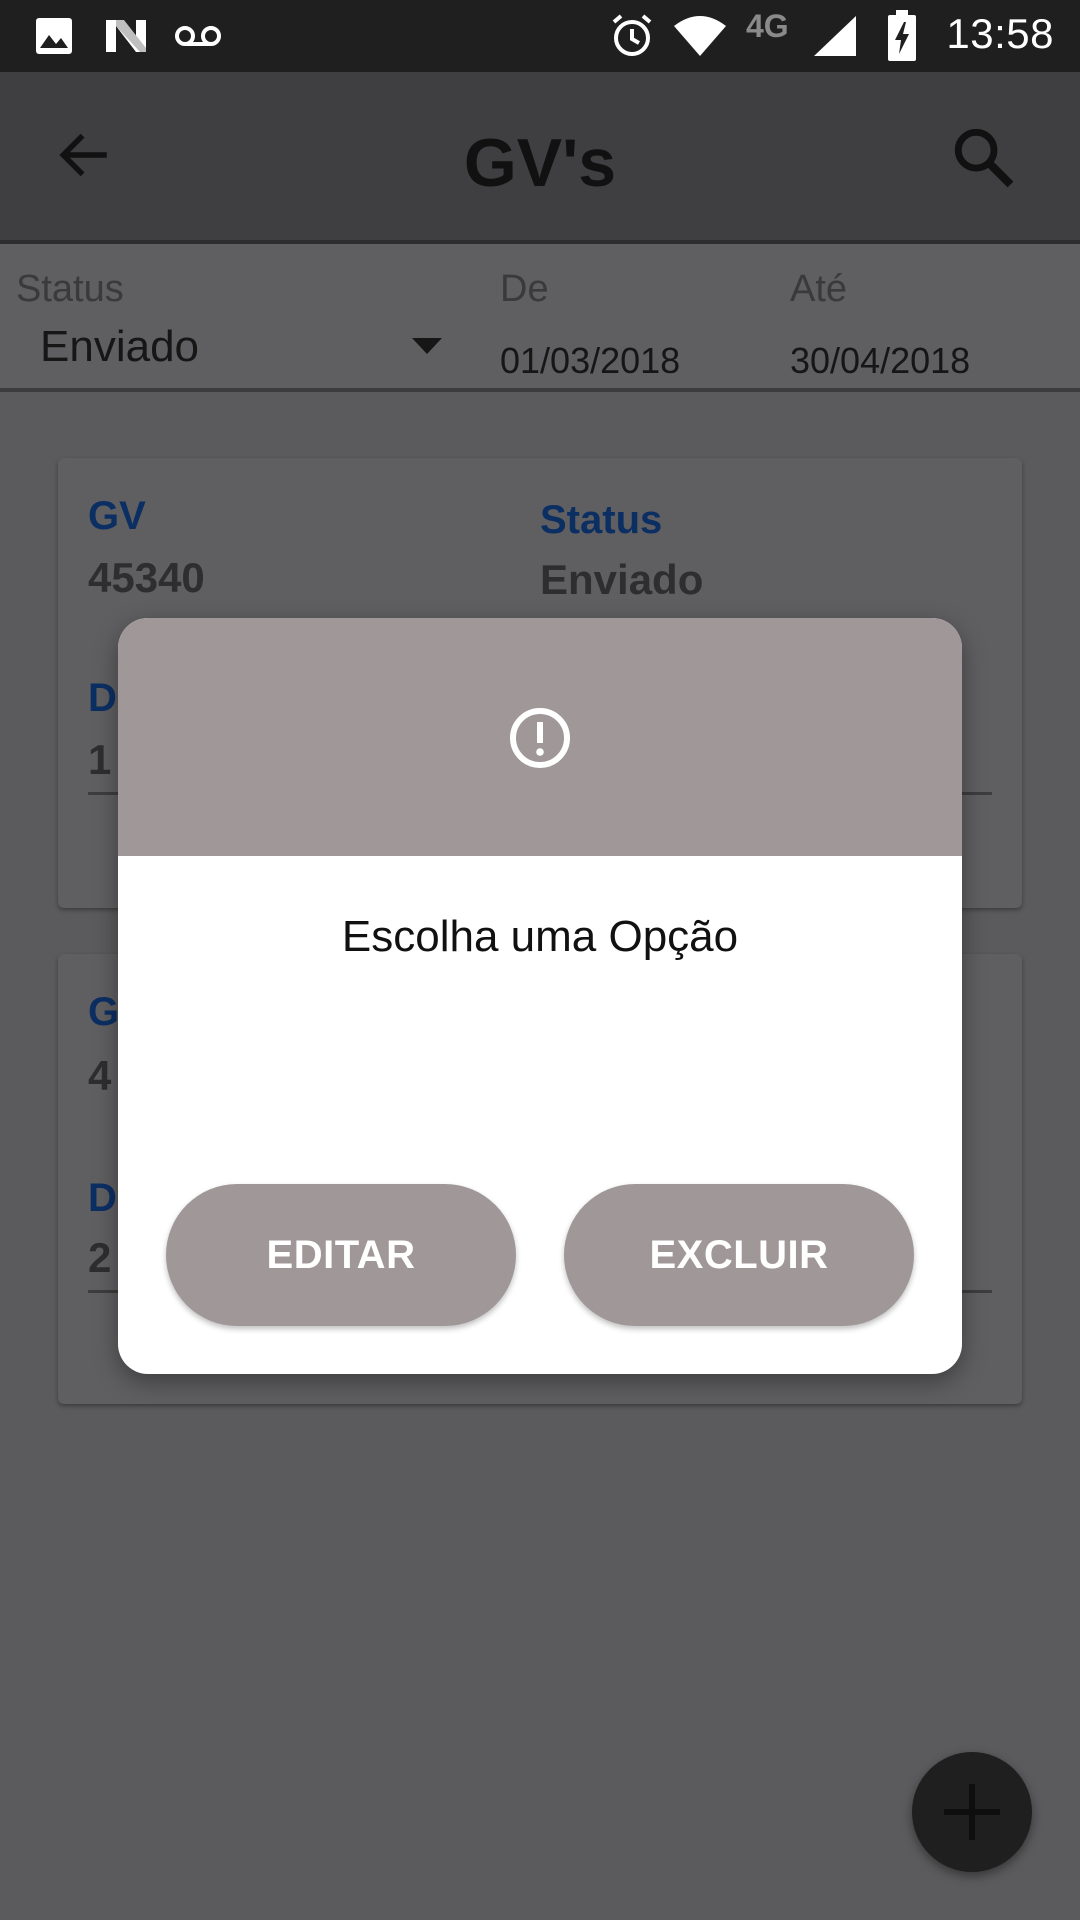 The width and height of the screenshot is (1080, 1920). I want to click on date-value: 2, so click(100, 1257).